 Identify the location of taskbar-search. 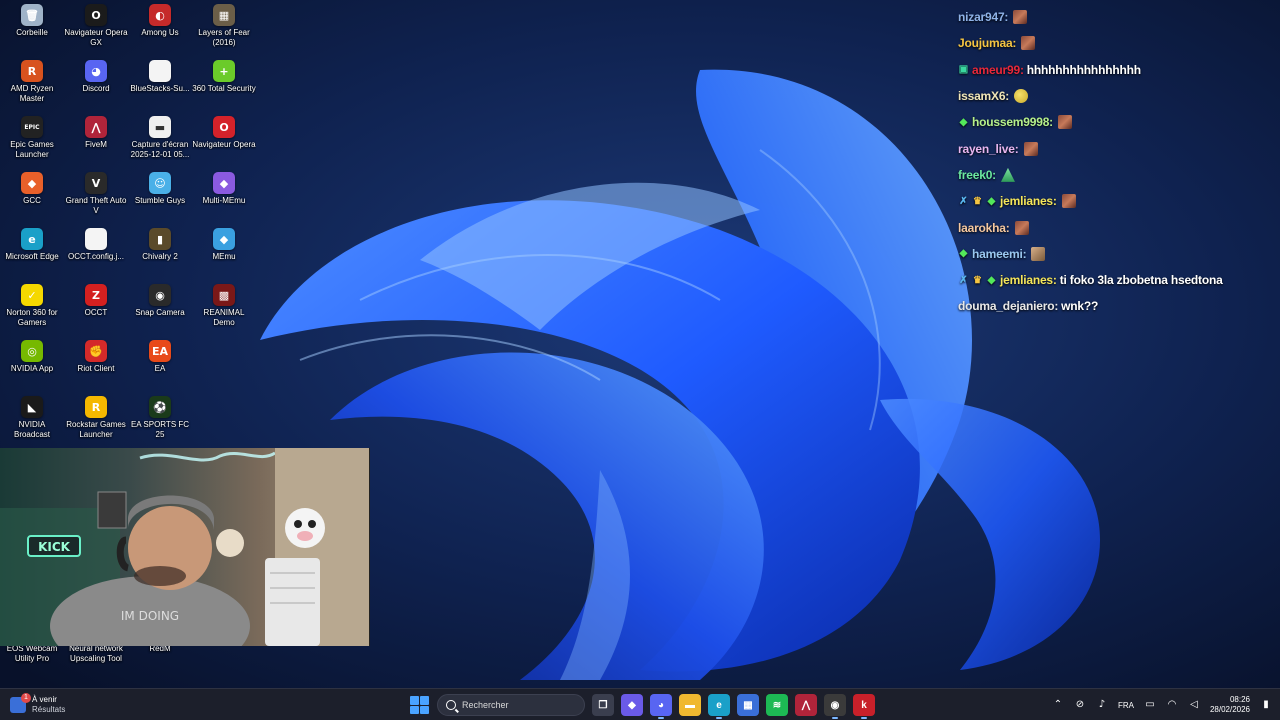
(511, 705).